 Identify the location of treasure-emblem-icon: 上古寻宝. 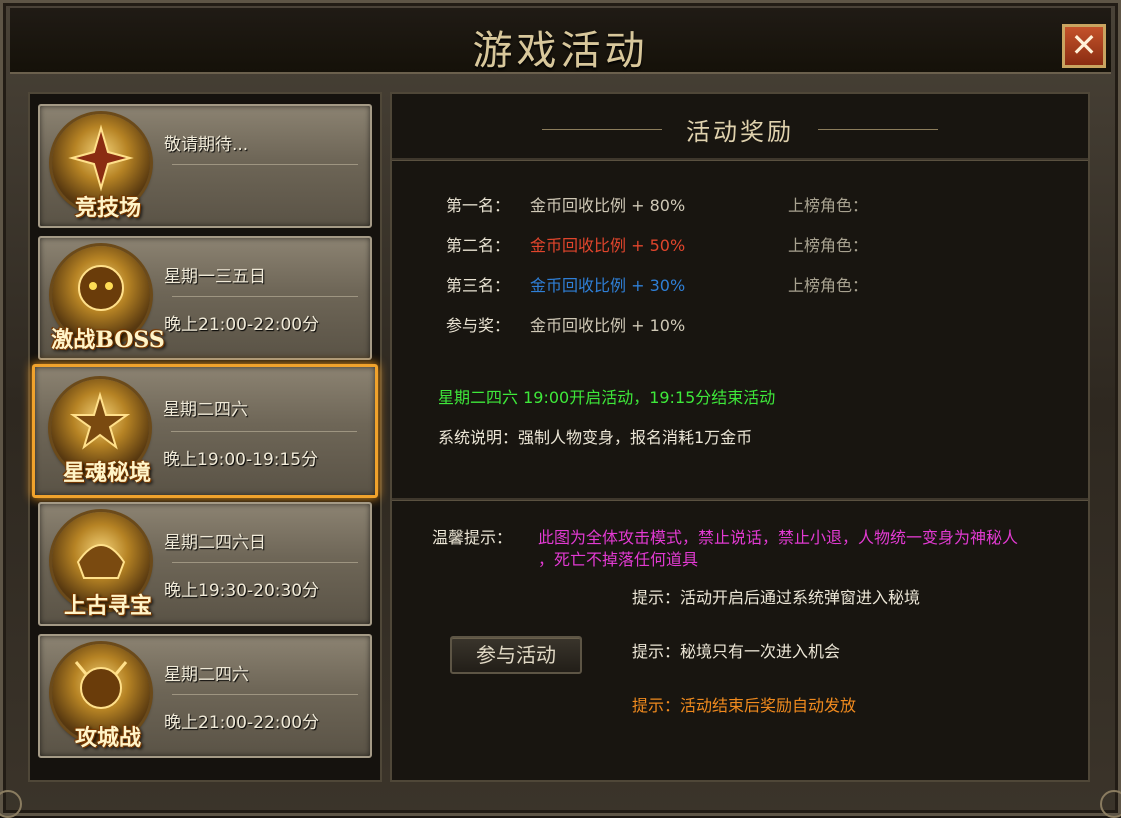
(102, 565).